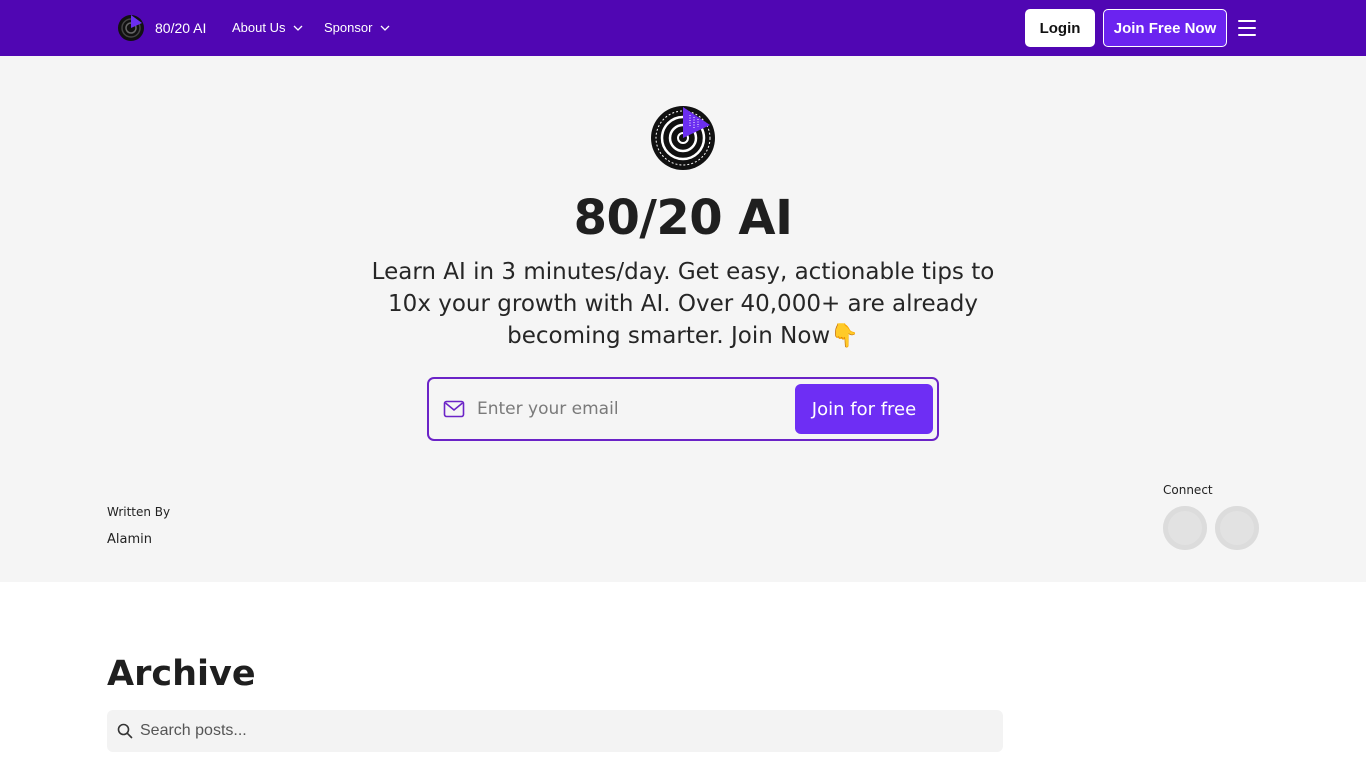  I want to click on author-name: Alamin, so click(129, 539).